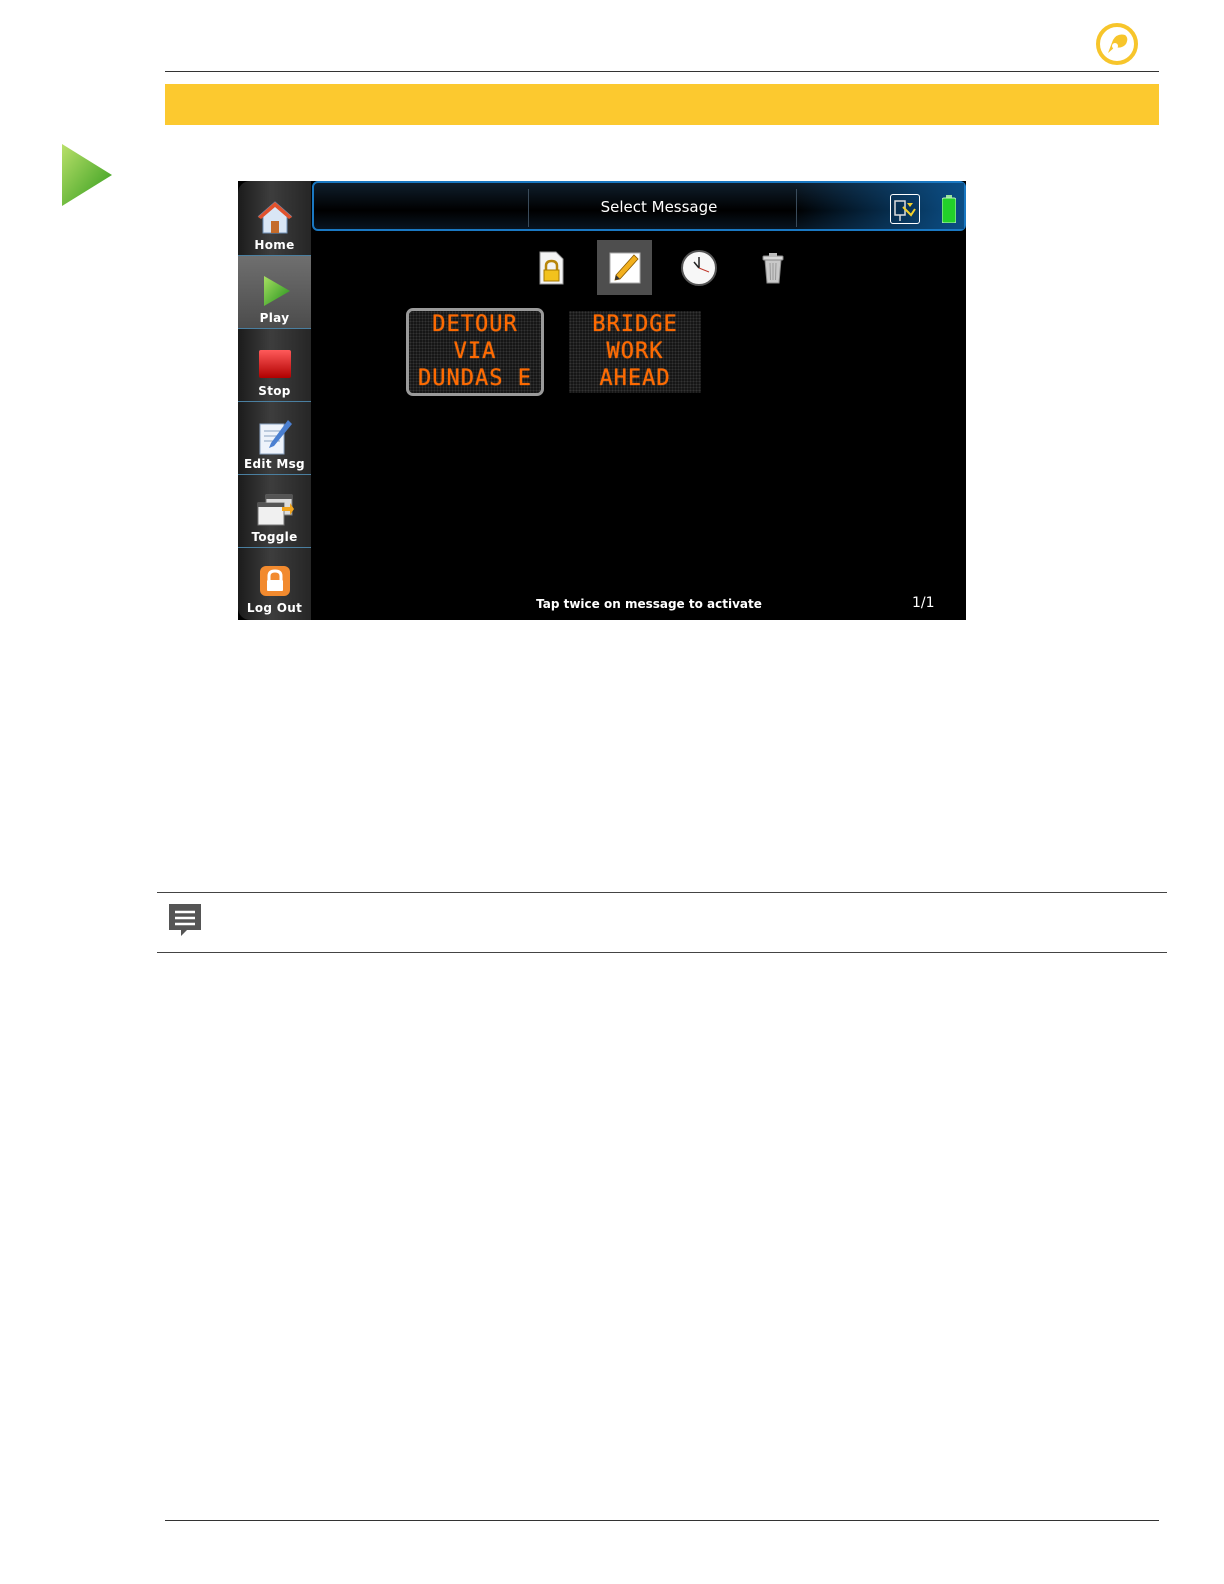 This screenshot has width=1224, height=1584. I want to click on sign-line: BRIDGE, so click(635, 324).